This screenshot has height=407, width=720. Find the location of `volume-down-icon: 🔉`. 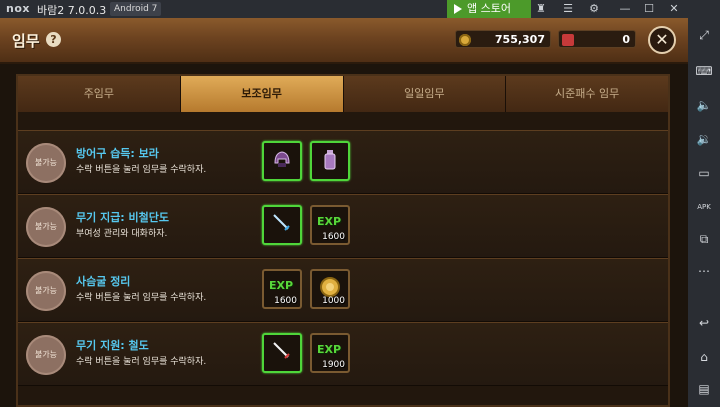

volume-down-icon: 🔉 is located at coordinates (704, 139).